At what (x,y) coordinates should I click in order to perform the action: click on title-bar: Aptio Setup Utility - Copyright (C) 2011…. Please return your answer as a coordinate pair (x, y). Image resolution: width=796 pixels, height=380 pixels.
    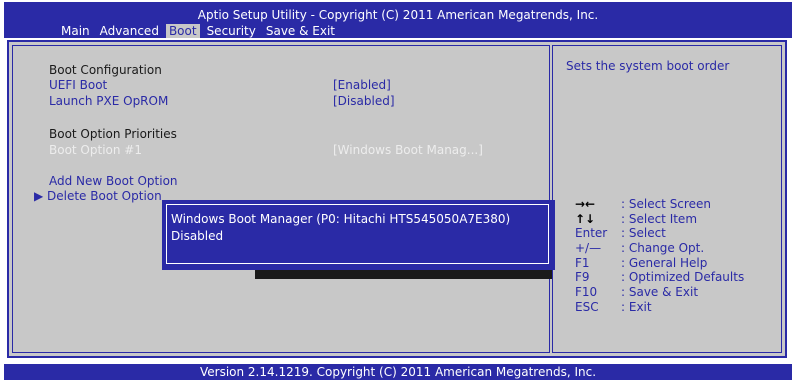
    Looking at the image, I should click on (398, 20).